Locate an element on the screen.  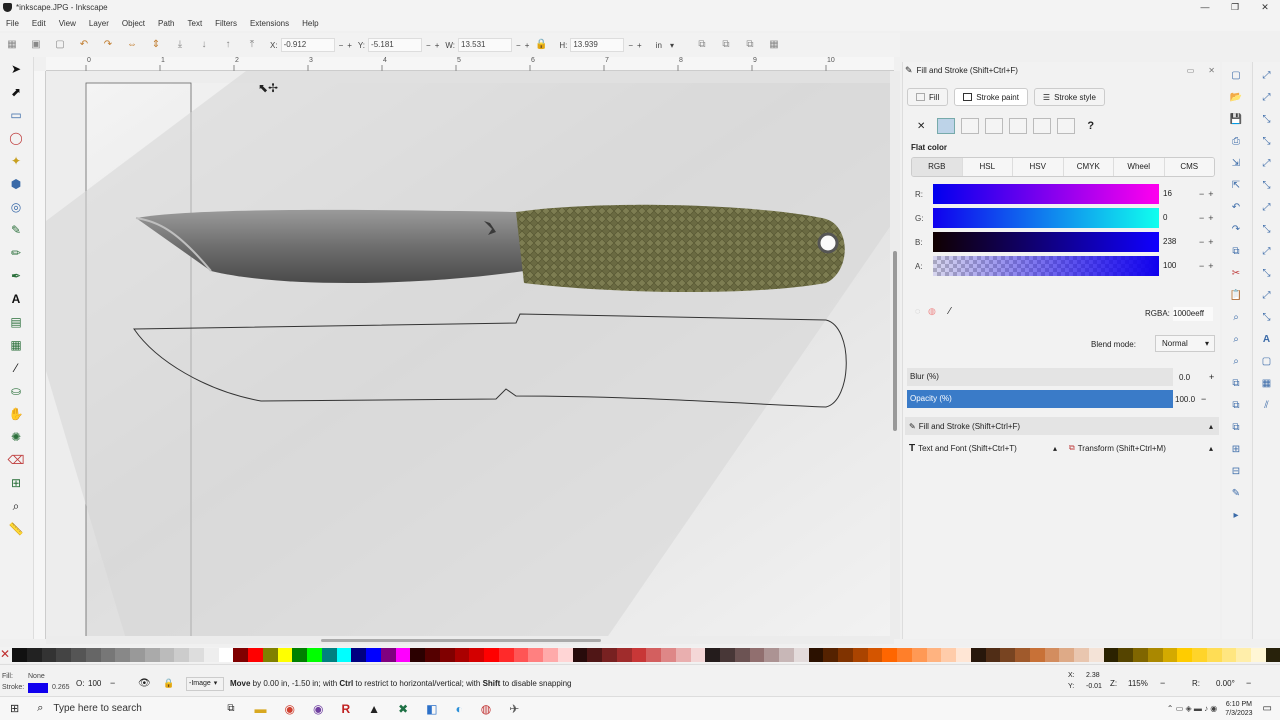
zoom-selection-icon: ⌕ is located at coordinates (1236, 318).